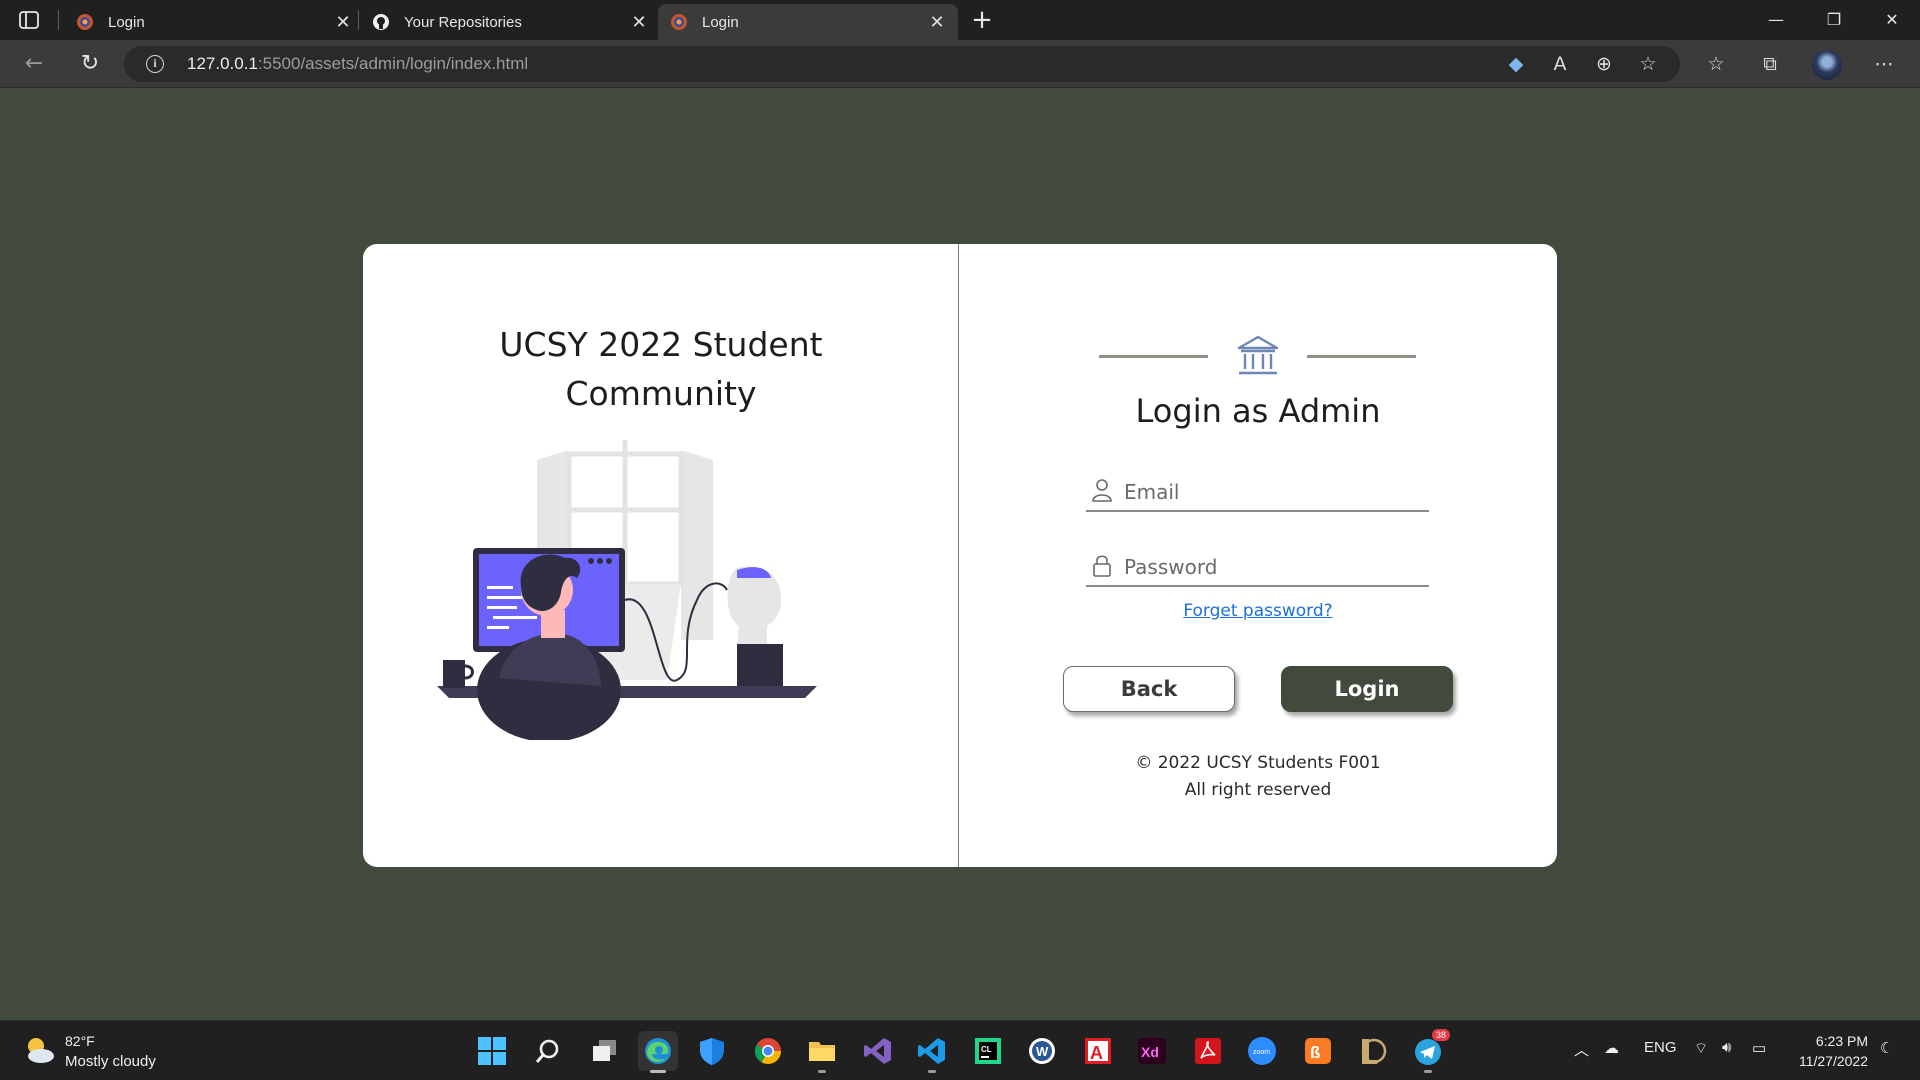  What do you see at coordinates (1153, 356) in the screenshot?
I see `decorative-line-left` at bounding box center [1153, 356].